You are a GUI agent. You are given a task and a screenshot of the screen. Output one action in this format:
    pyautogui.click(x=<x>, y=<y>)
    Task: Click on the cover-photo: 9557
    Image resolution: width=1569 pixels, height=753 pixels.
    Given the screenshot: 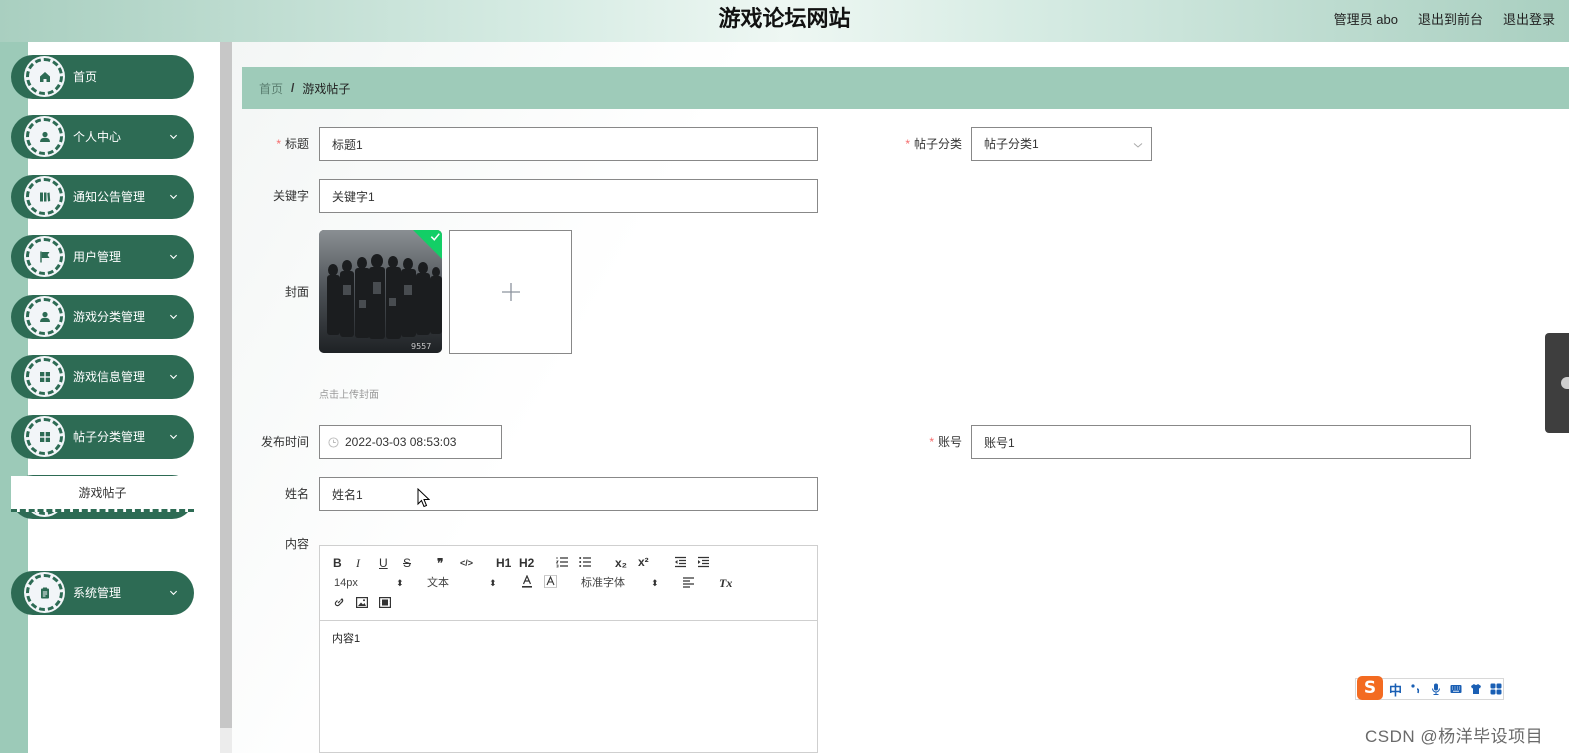 What is the action you would take?
    pyautogui.click(x=380, y=291)
    